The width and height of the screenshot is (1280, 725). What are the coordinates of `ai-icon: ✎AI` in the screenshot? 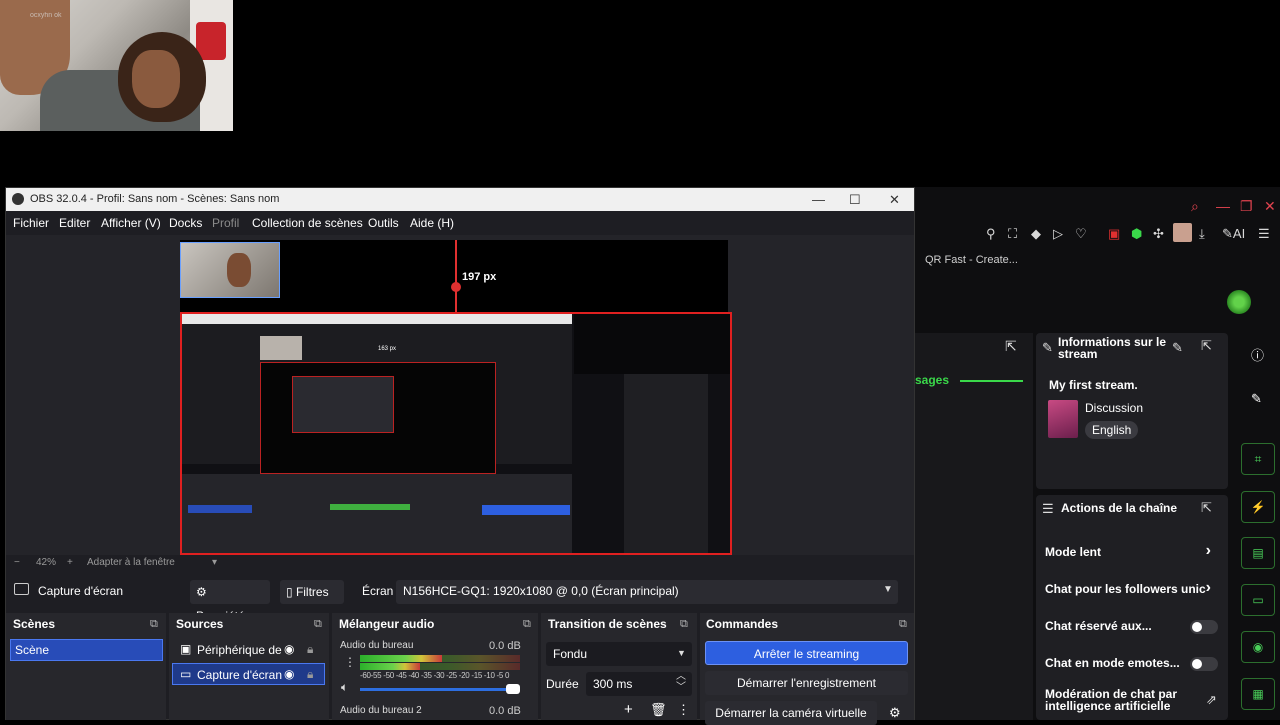 It's located at (1233, 234).